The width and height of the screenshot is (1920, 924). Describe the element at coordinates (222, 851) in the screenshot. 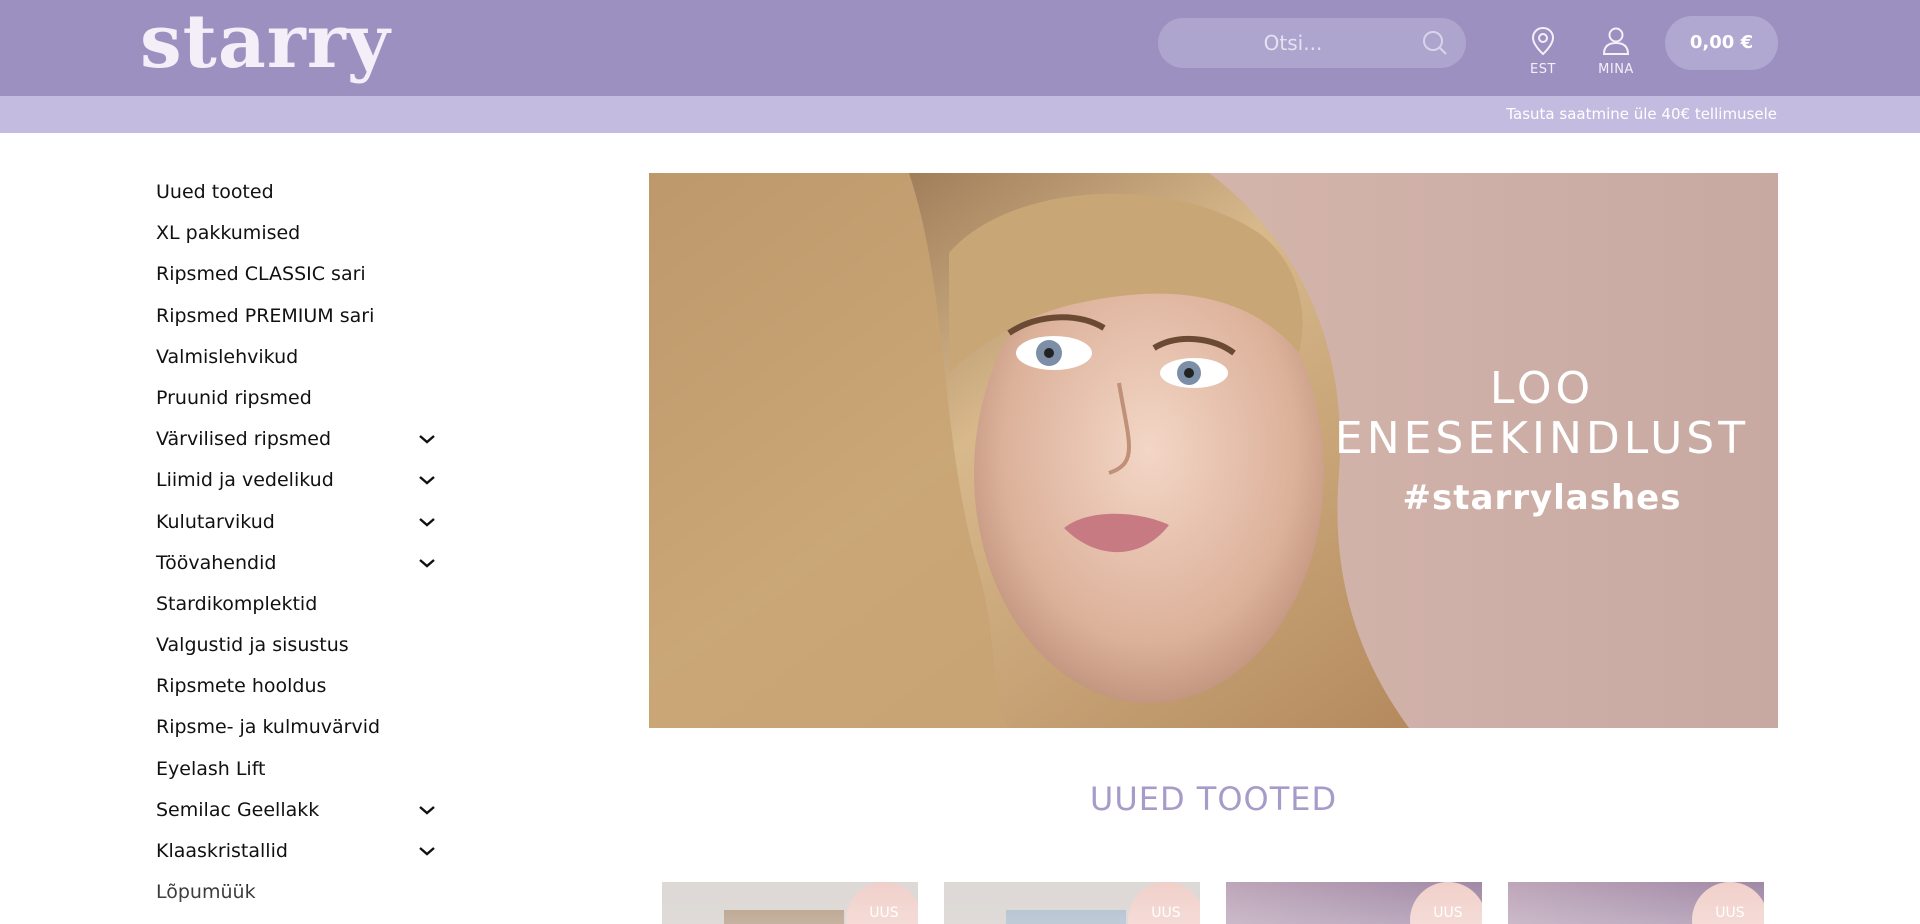

I see `sidebar-item-label: Klaaskristallid` at that location.